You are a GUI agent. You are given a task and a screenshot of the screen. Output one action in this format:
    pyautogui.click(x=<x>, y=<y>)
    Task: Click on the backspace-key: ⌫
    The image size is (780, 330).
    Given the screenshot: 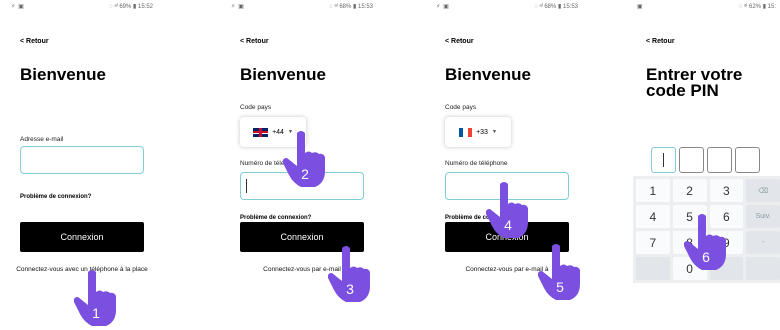 What is the action you would take?
    pyautogui.click(x=763, y=190)
    